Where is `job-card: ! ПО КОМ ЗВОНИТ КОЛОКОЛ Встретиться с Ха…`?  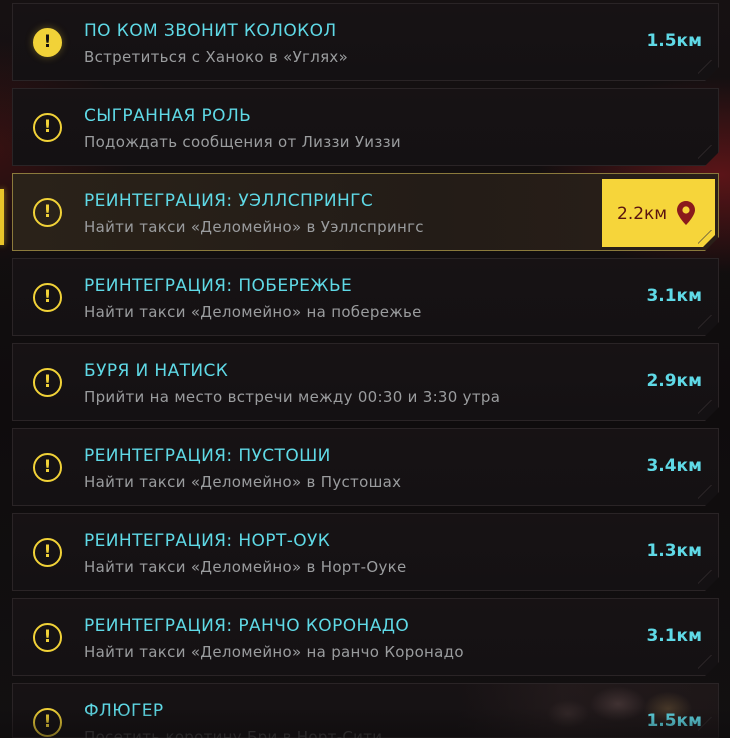
job-card: ! ПО КОМ ЗВОНИТ КОЛОКОЛ Встретиться с Ха… is located at coordinates (365, 42).